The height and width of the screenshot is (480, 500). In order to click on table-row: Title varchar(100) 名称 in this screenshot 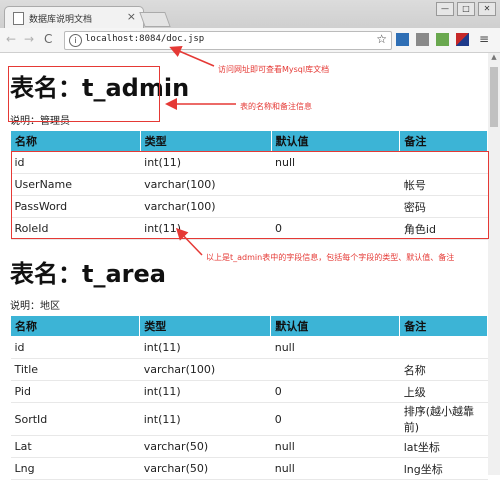, I will do `click(249, 369)`.